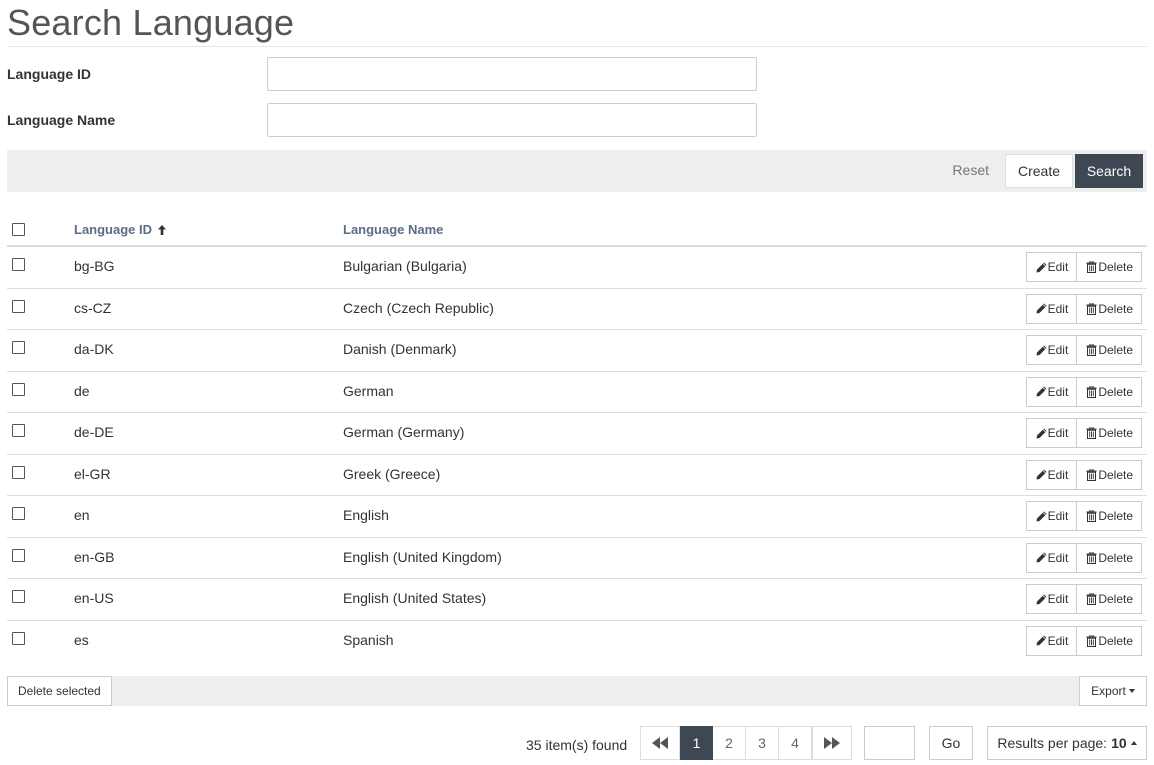  What do you see at coordinates (660, 743) in the screenshot?
I see `first-page-button` at bounding box center [660, 743].